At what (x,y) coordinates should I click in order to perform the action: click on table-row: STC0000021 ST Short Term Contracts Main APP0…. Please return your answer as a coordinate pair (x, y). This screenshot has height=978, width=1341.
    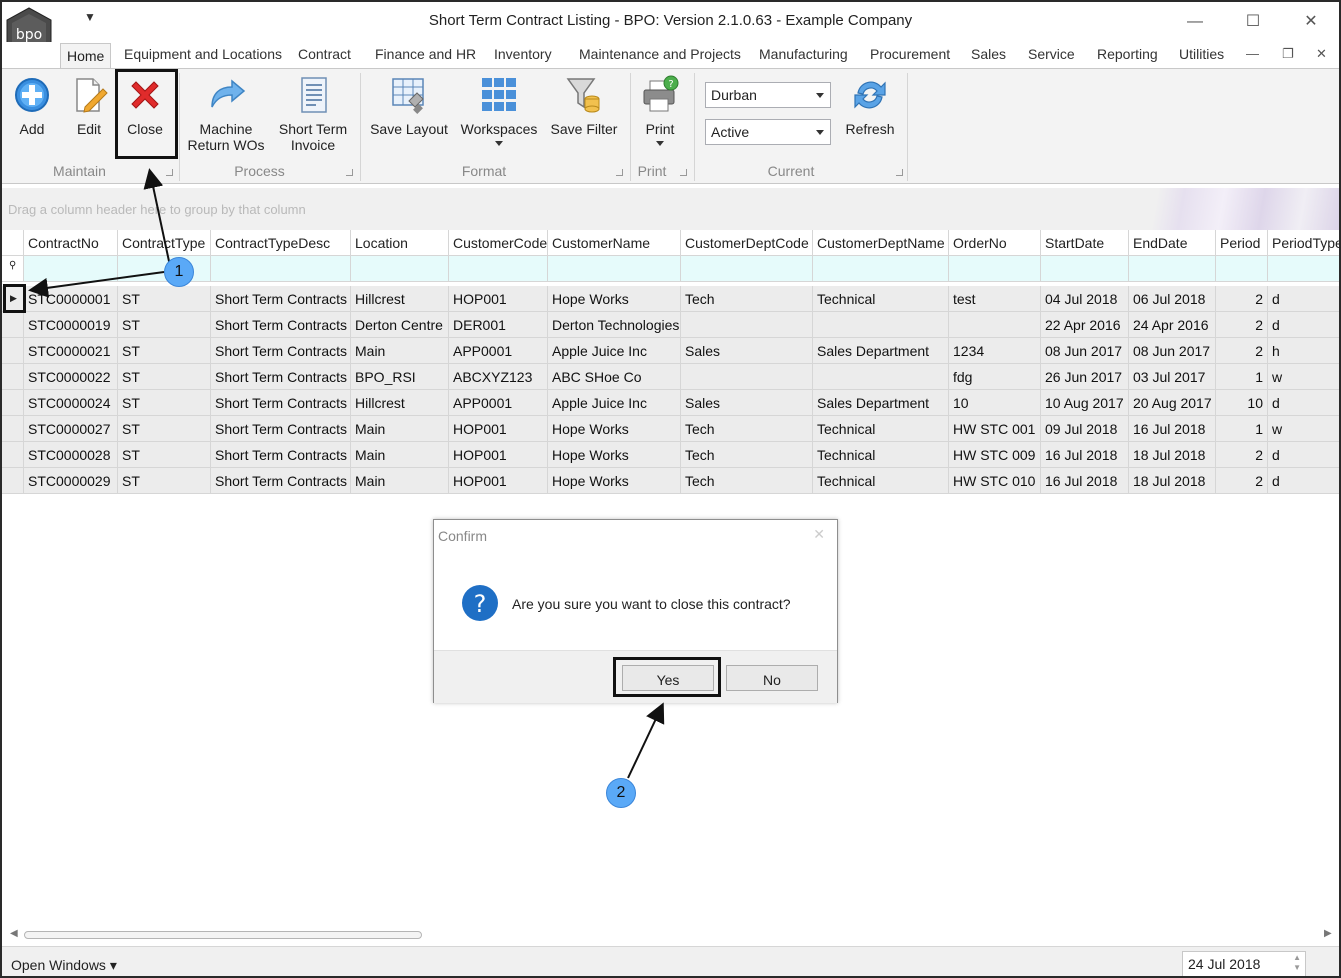
    Looking at the image, I should click on (670, 351).